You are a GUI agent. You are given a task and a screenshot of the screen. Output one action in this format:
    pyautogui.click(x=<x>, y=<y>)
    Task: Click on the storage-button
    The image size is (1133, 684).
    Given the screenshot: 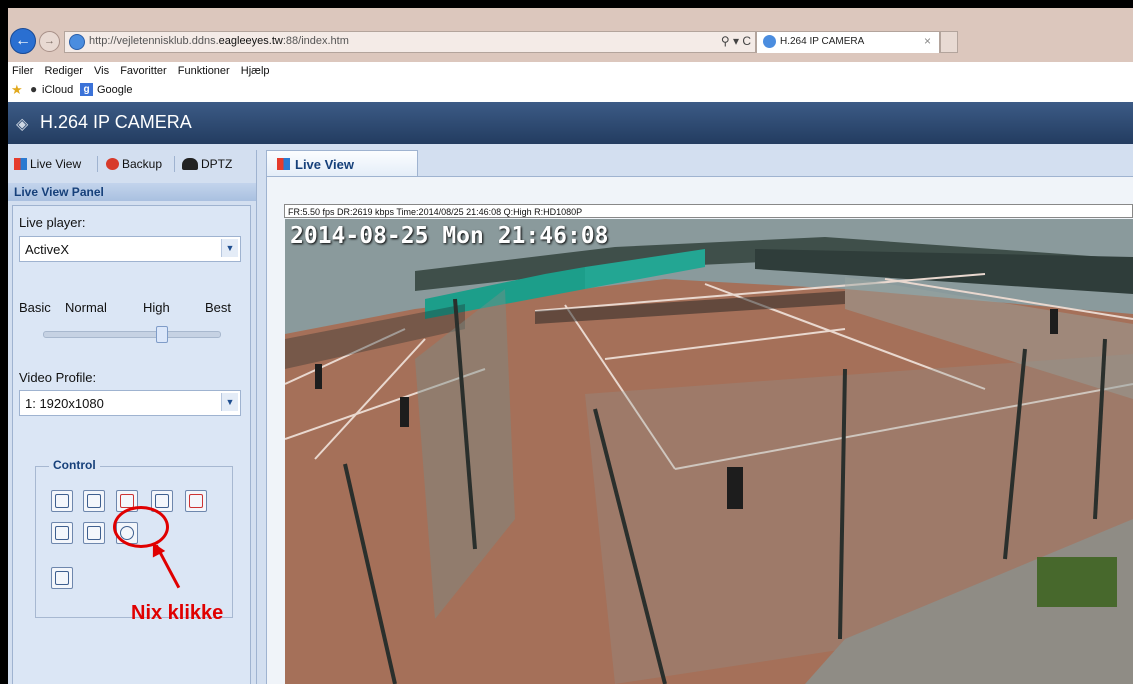 What is the action you would take?
    pyautogui.click(x=62, y=578)
    